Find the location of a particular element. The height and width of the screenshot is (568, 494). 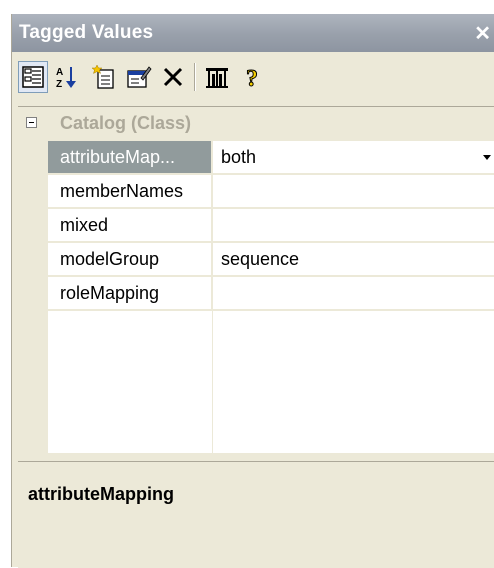

svg-text: Z is located at coordinates (59, 84).